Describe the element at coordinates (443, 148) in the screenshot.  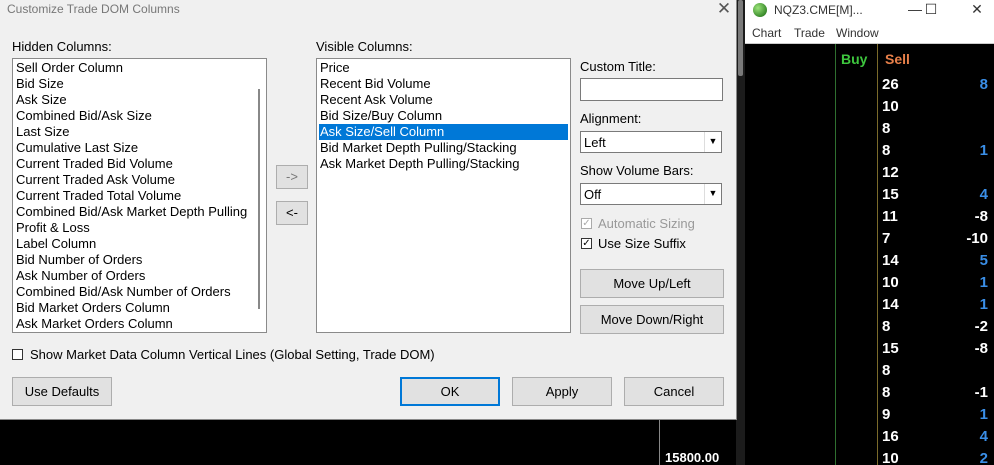
I see `visible-column-item: Bid Market Depth Pulling/Stacking` at that location.